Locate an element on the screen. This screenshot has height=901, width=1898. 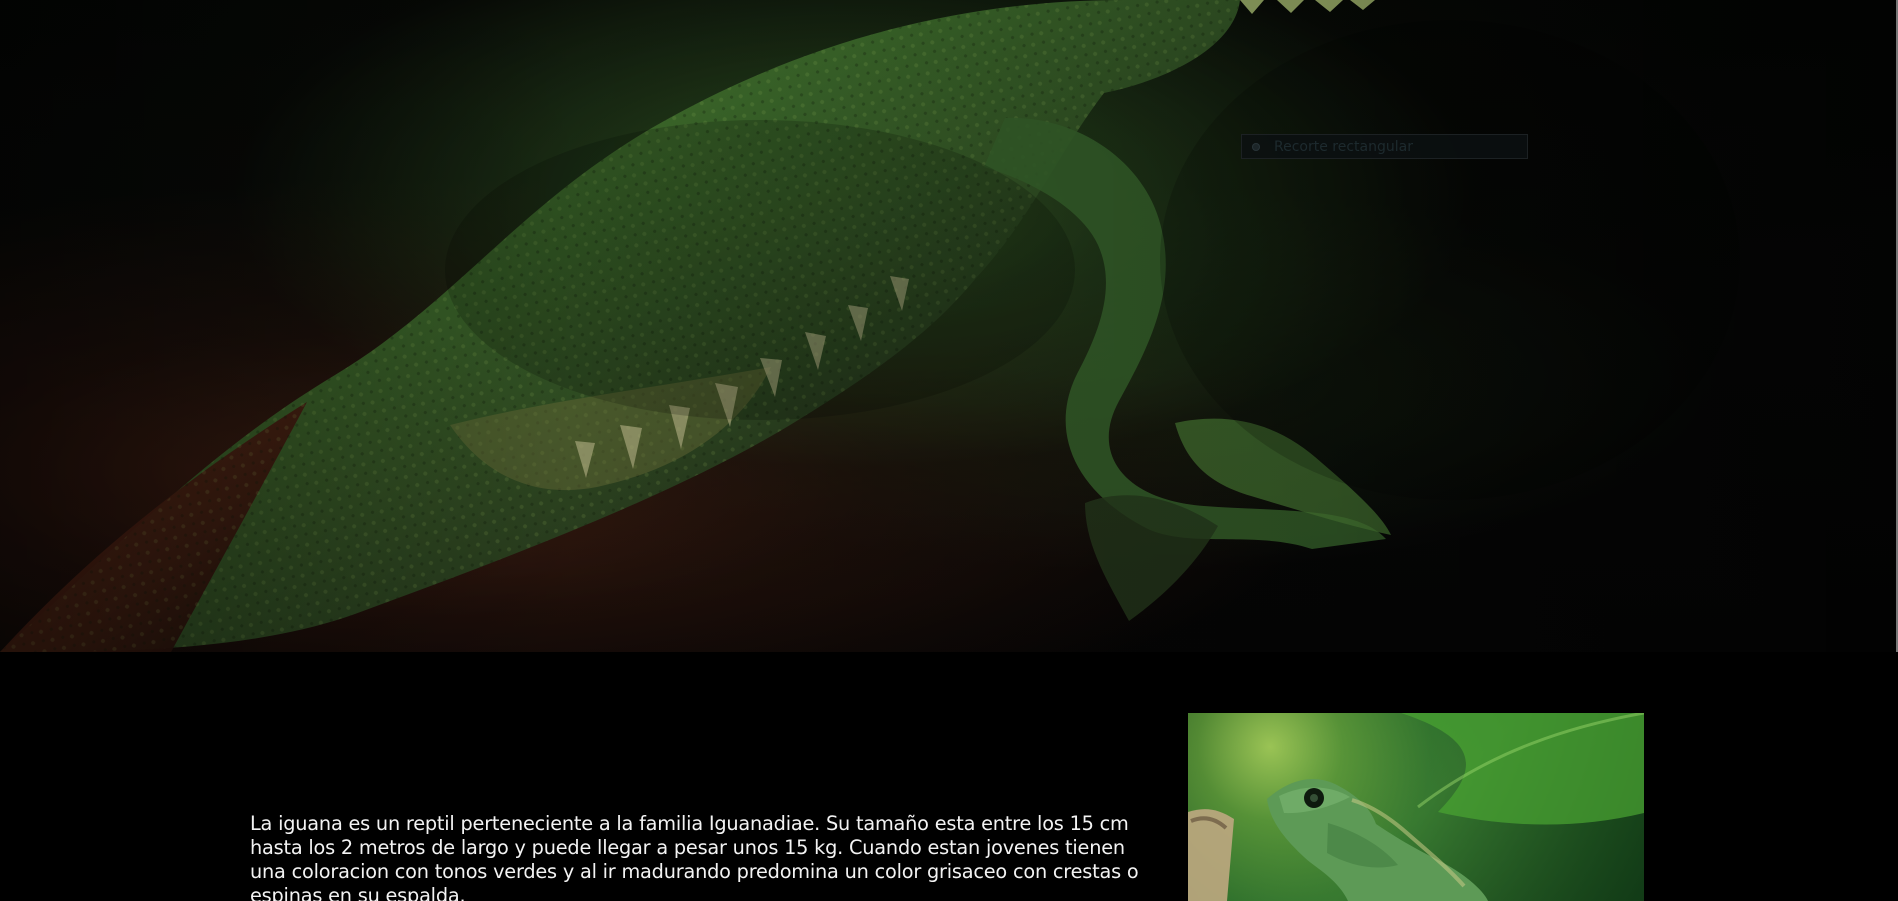
snip-tooltip: Recorte rectangular is located at coordinates (1384, 146).